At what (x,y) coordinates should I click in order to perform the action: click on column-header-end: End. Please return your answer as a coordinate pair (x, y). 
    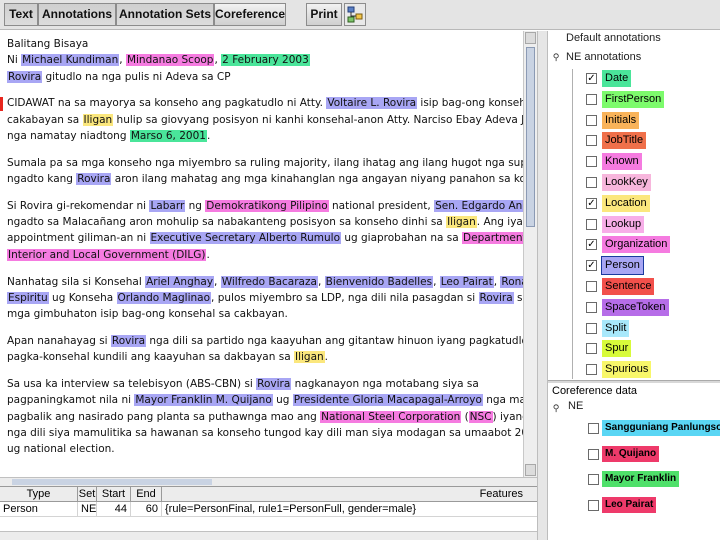
    Looking at the image, I should click on (146, 494).